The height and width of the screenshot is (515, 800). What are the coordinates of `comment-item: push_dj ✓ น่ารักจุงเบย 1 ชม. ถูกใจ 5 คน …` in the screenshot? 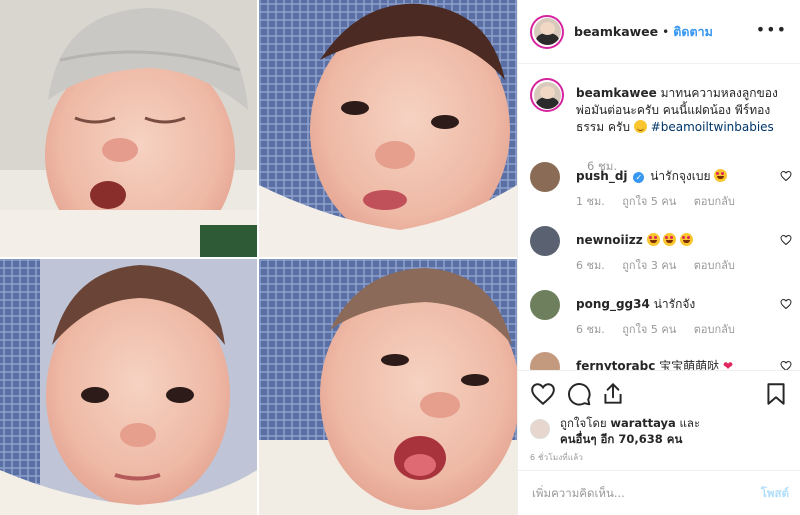 It's located at (661, 192).